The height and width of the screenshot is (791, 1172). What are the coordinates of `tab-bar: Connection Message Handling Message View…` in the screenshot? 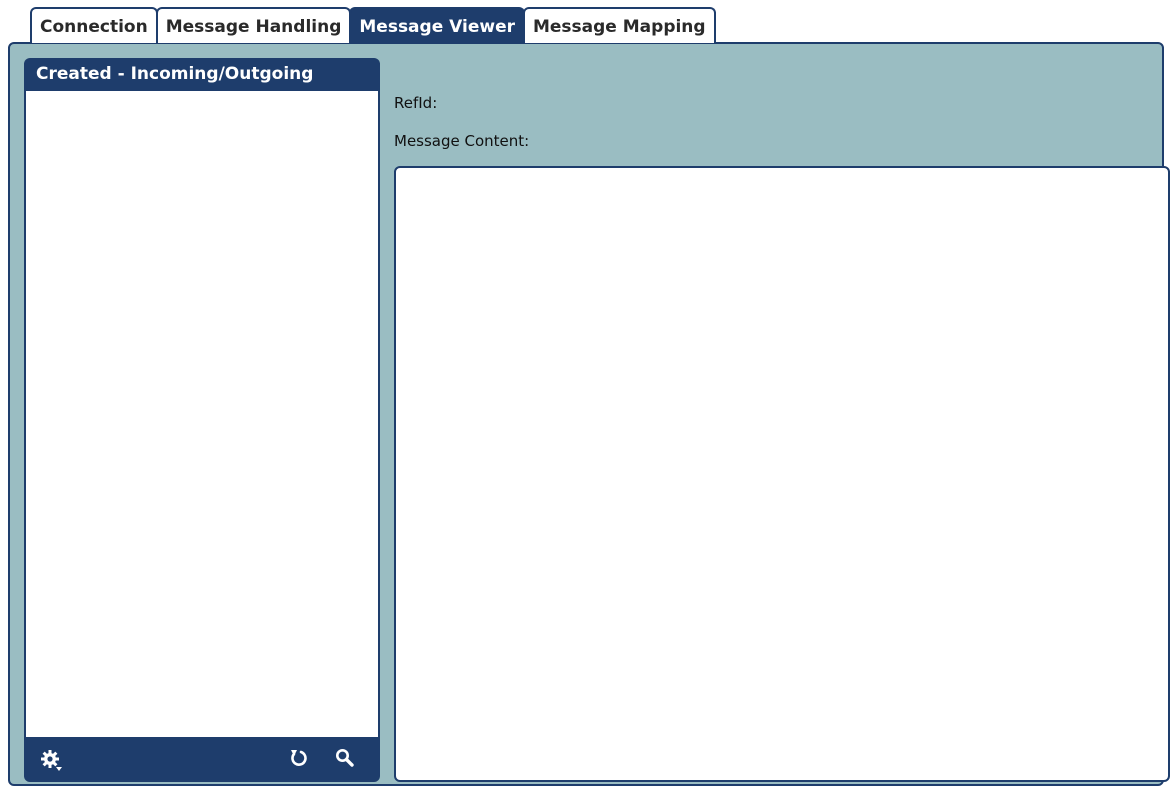 It's located at (373, 25).